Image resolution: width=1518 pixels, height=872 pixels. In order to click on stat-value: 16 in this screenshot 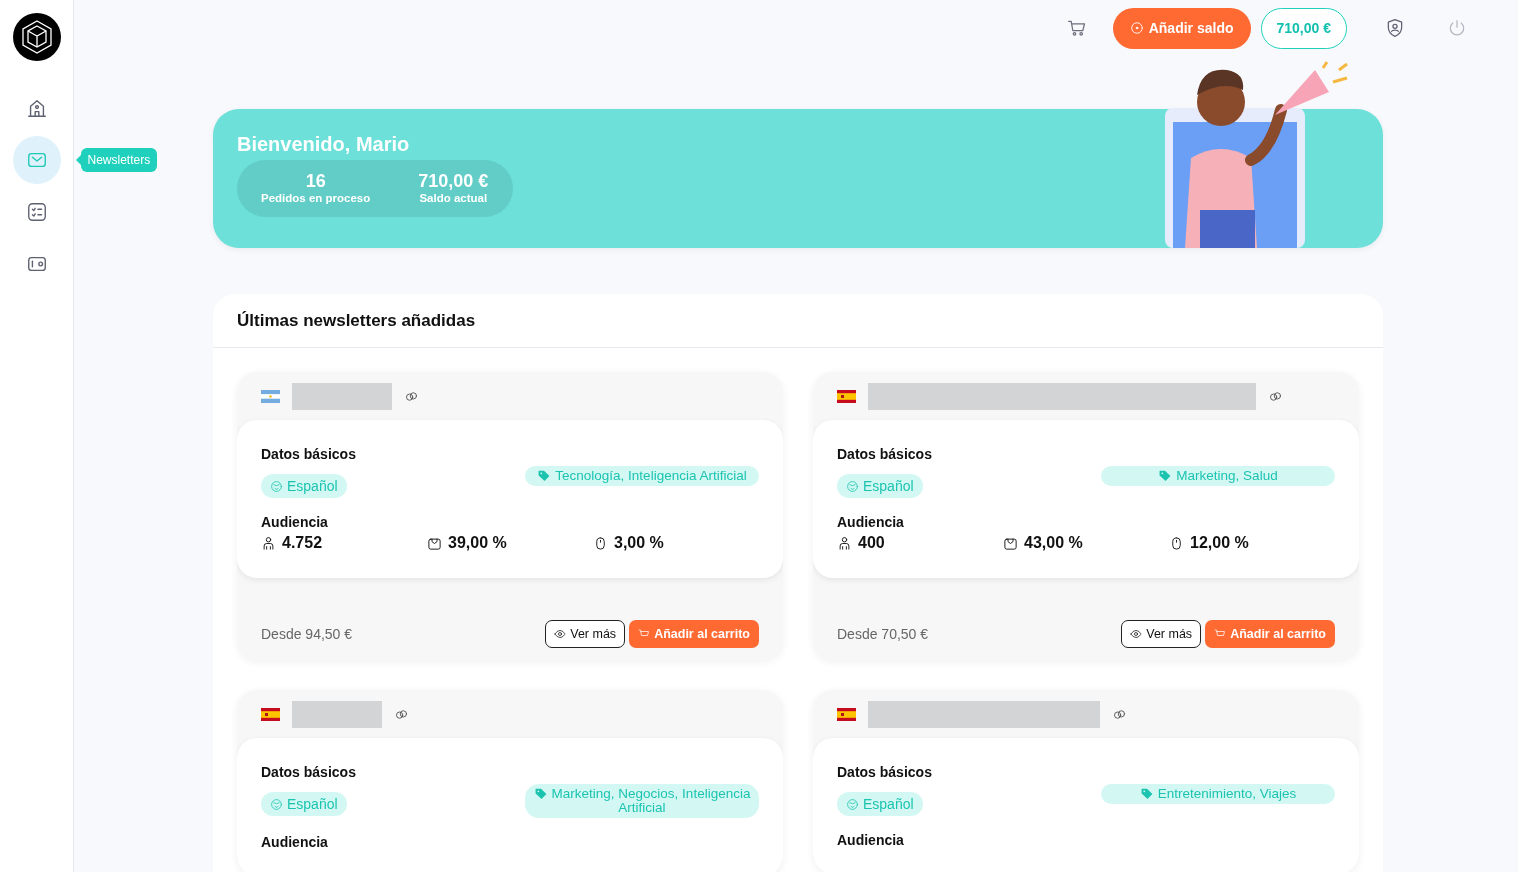, I will do `click(315, 181)`.